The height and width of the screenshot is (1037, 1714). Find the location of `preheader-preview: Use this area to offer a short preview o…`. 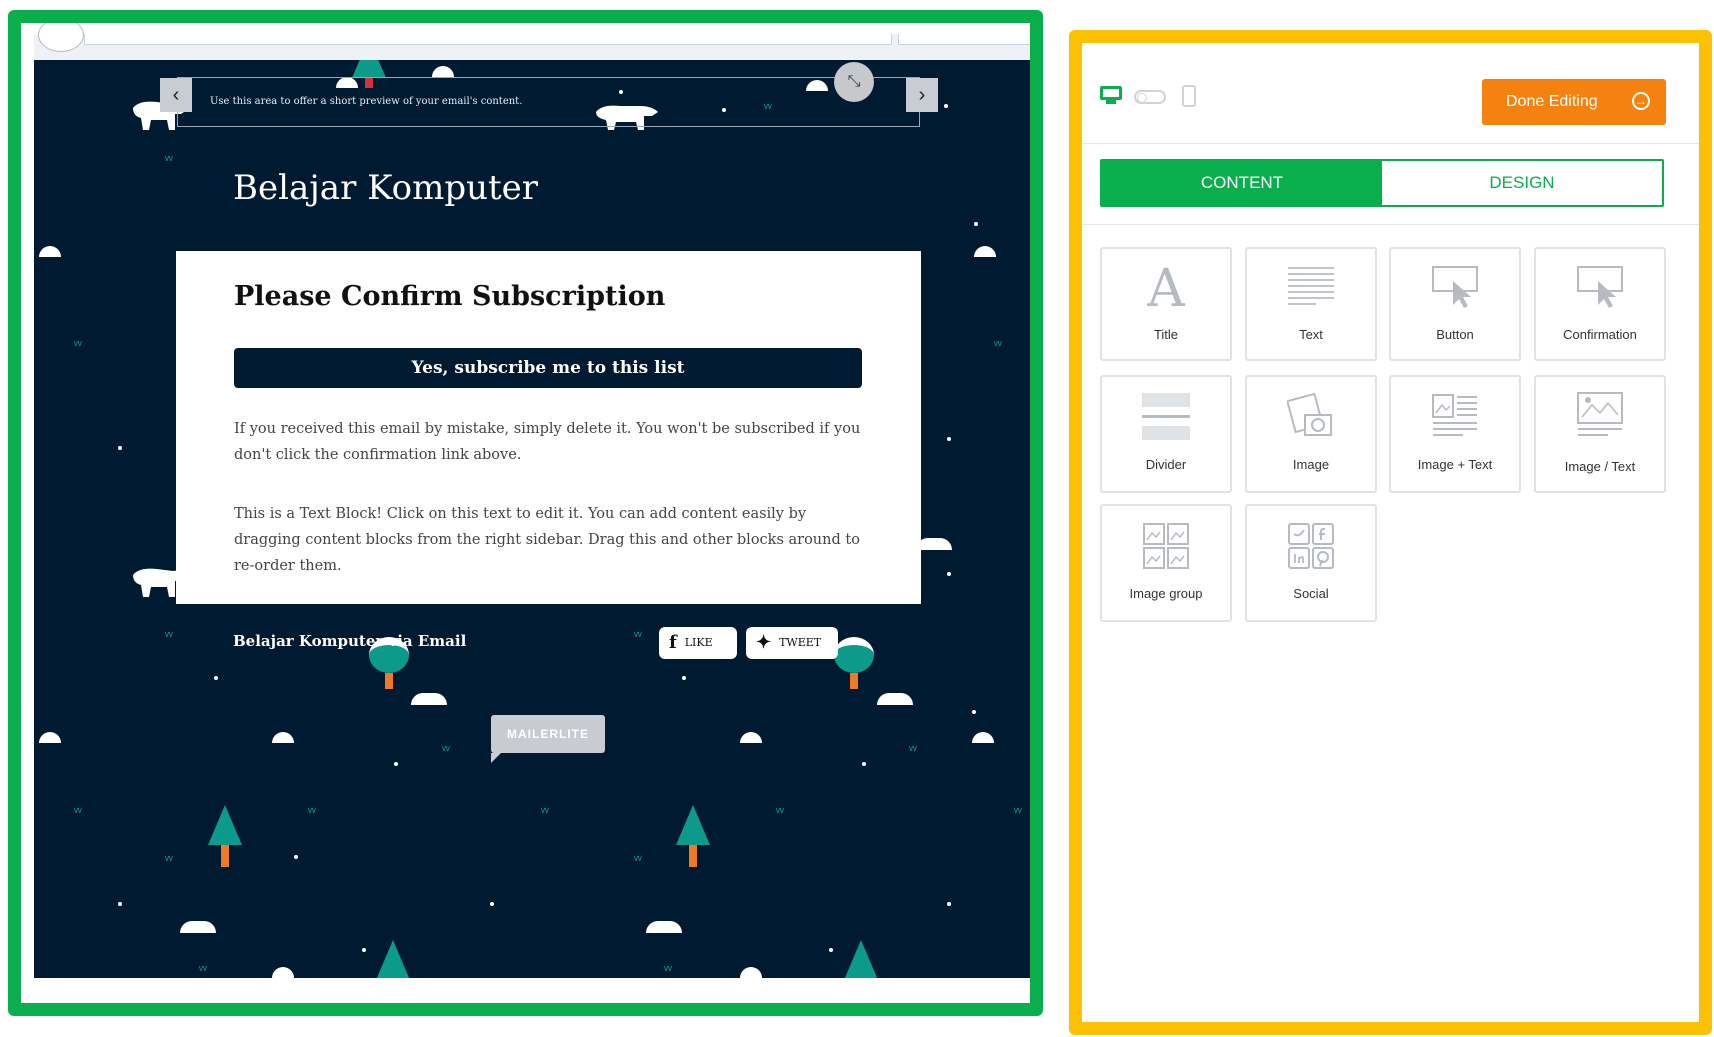

preheader-preview: Use this area to offer a short preview o… is located at coordinates (548, 102).